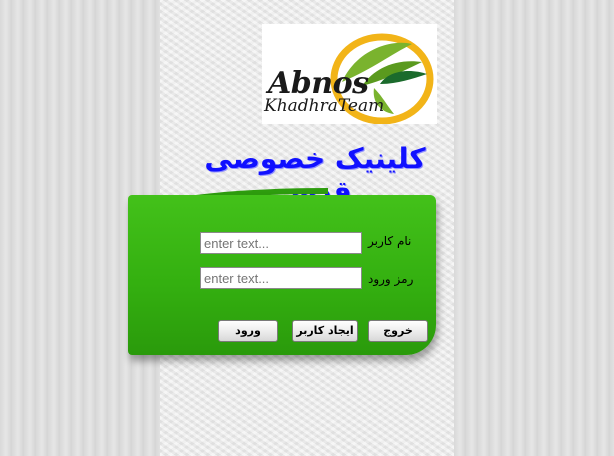 Image resolution: width=614 pixels, height=456 pixels. What do you see at coordinates (281, 243) in the screenshot?
I see `username-input` at bounding box center [281, 243].